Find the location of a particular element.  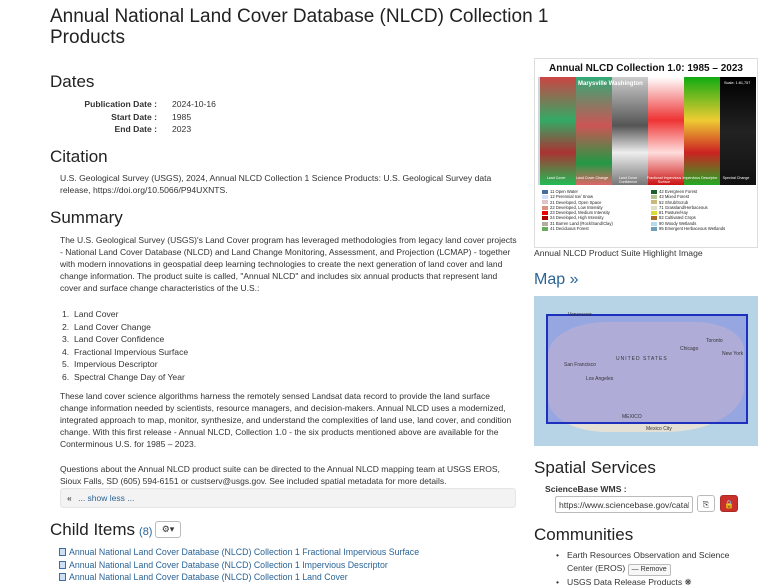

map-place-label: Vancouver is located at coordinates (580, 315).